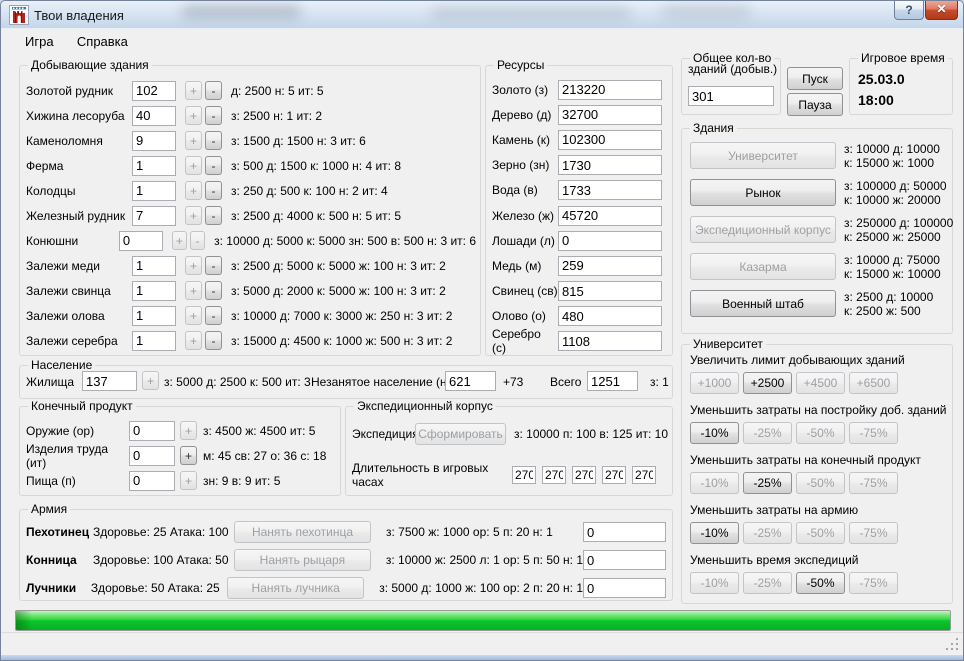  I want to click on upgrade-button: +6500, so click(873, 383).